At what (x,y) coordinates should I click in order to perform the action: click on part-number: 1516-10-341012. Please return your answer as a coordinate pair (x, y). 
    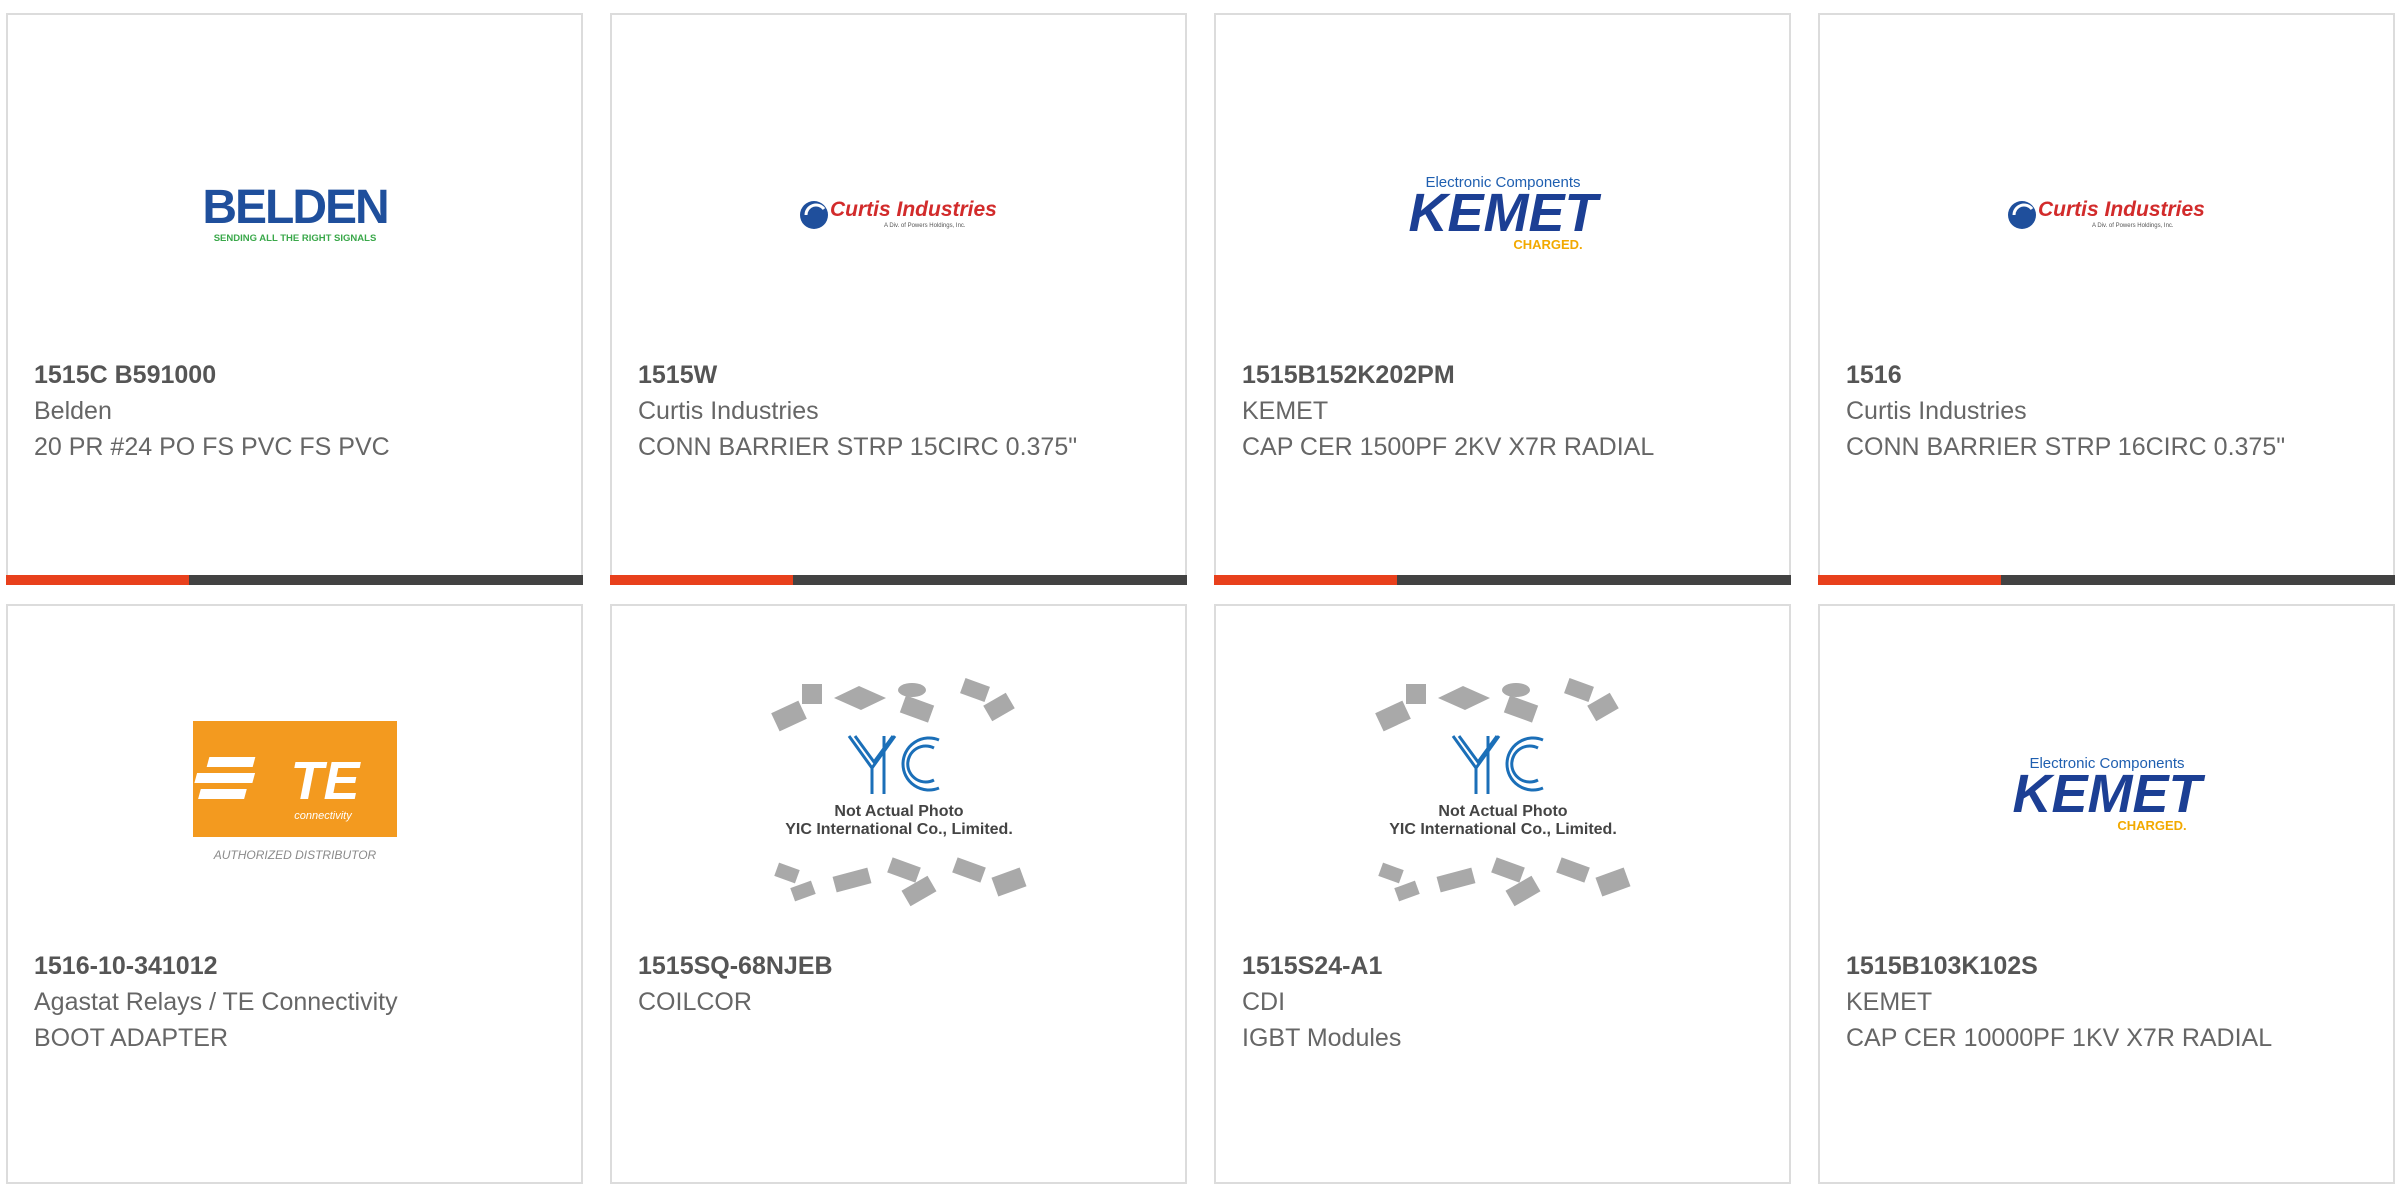
    Looking at the image, I should click on (294, 966).